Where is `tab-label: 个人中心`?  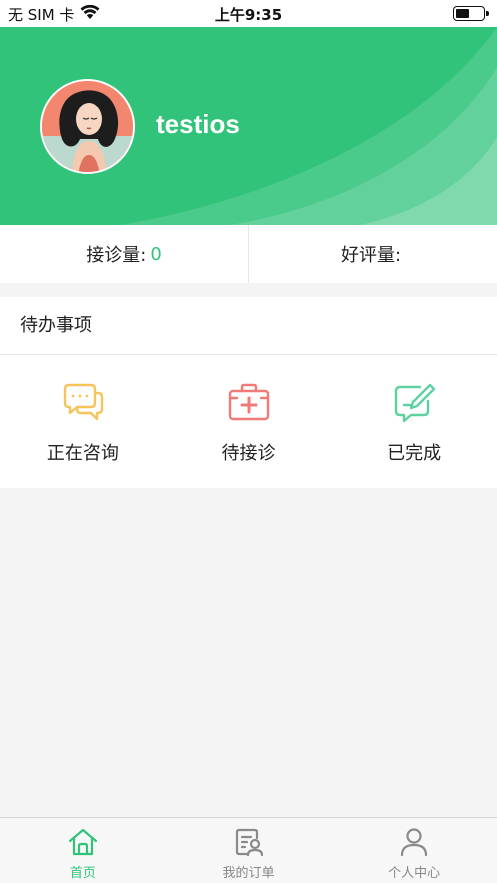
tab-label: 个人中心 is located at coordinates (414, 873).